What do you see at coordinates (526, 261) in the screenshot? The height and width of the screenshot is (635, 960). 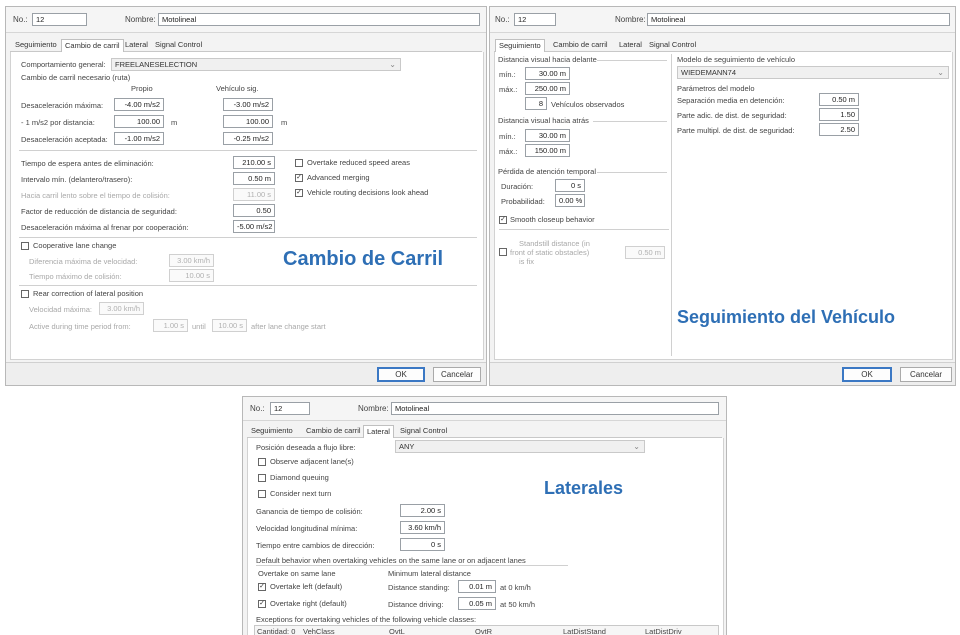 I see `standstill-label: is fix` at bounding box center [526, 261].